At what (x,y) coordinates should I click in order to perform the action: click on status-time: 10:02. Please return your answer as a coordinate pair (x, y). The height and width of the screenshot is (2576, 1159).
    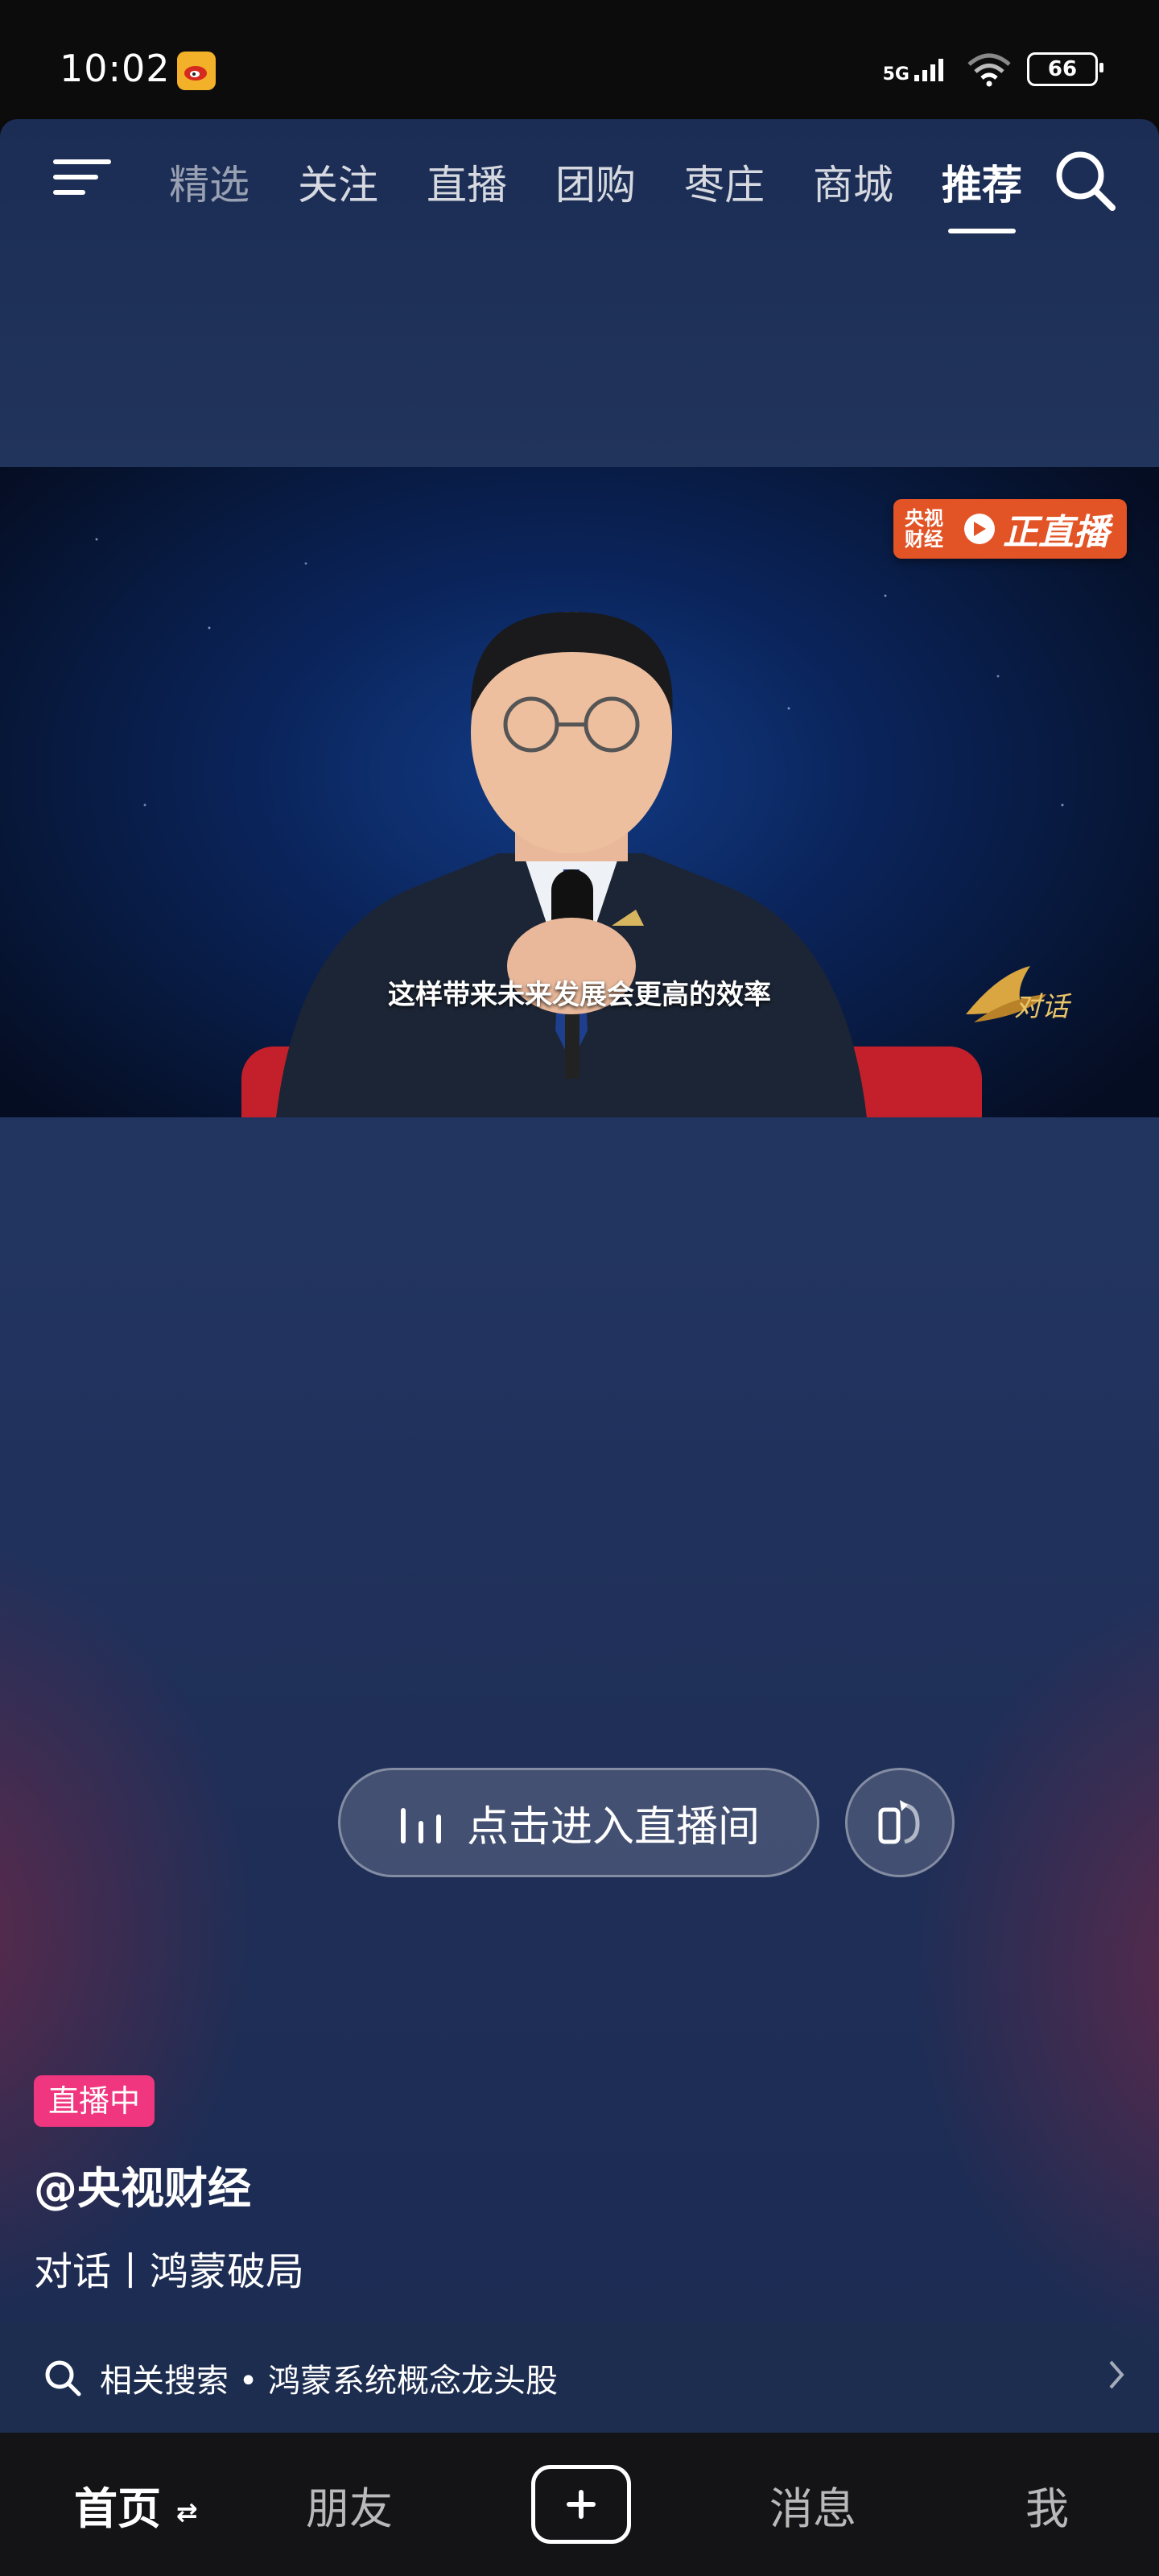
    Looking at the image, I should click on (115, 68).